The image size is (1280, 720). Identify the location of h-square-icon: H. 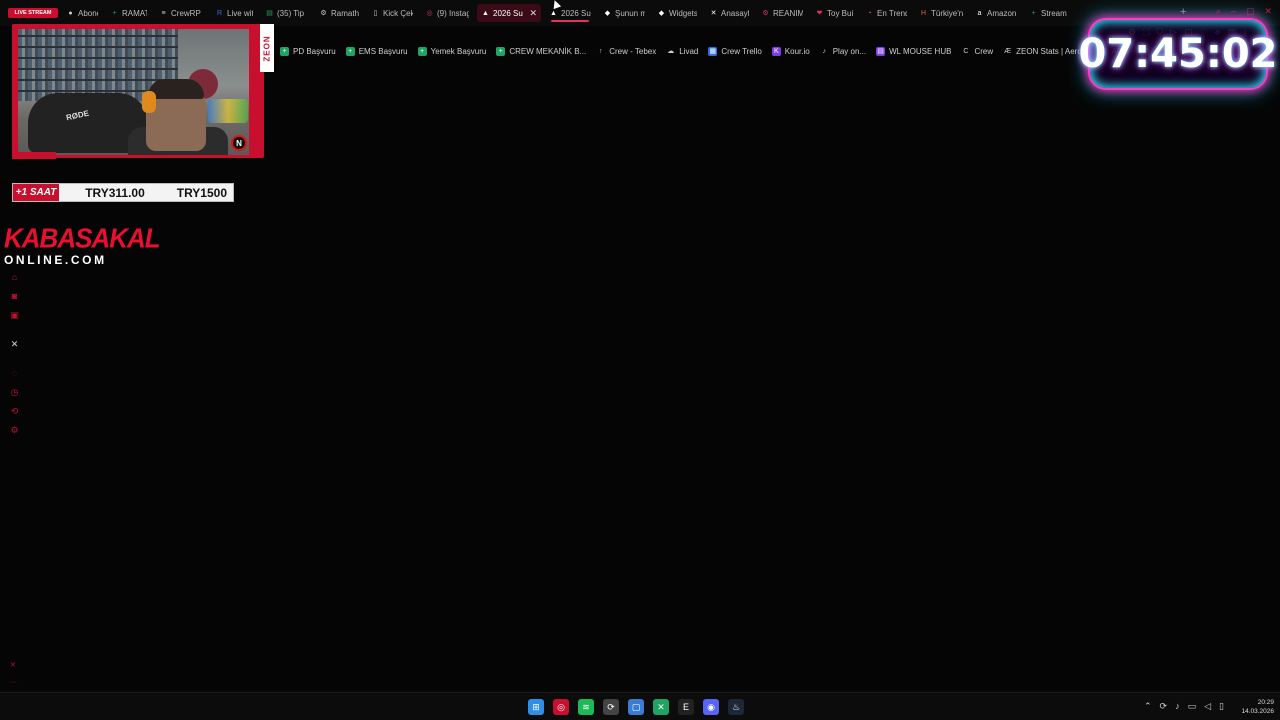
(923, 13).